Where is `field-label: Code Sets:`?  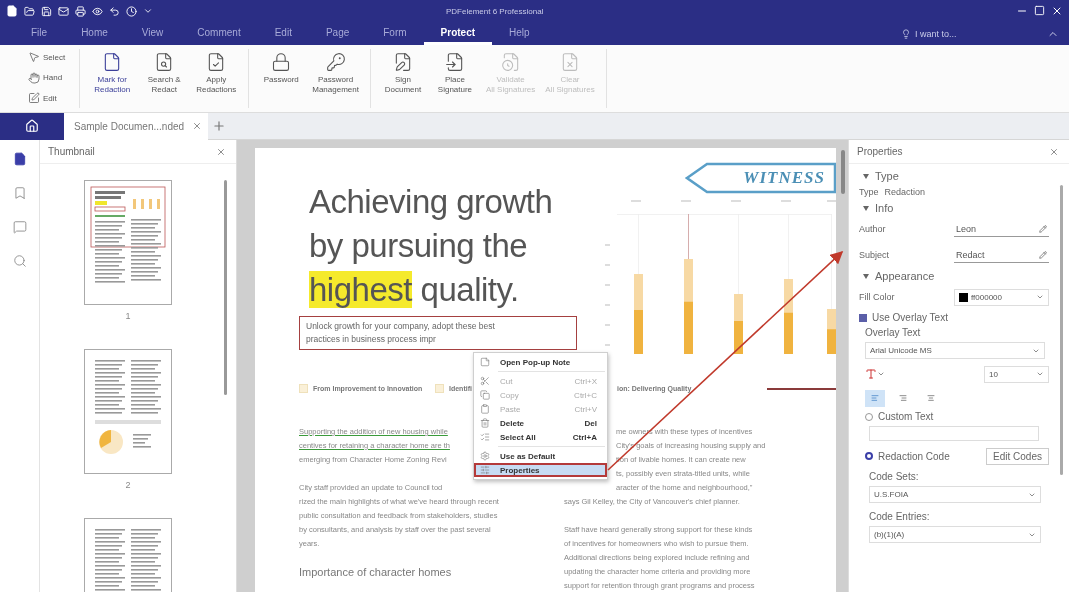
field-label: Code Sets: is located at coordinates (894, 476).